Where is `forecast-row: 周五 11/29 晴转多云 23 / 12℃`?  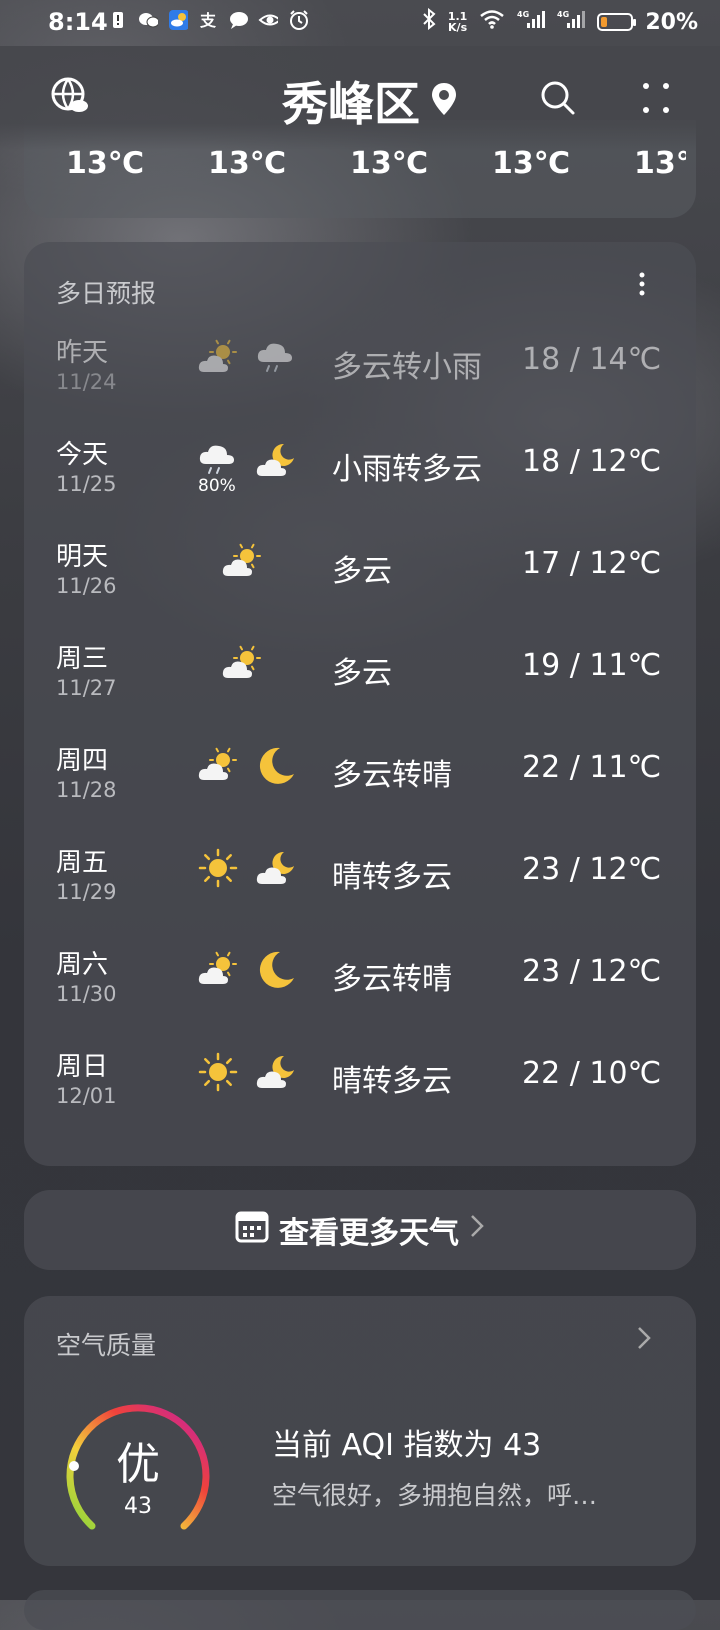
forecast-row: 周五 11/29 晴转多云 23 / 12℃ is located at coordinates (360, 888).